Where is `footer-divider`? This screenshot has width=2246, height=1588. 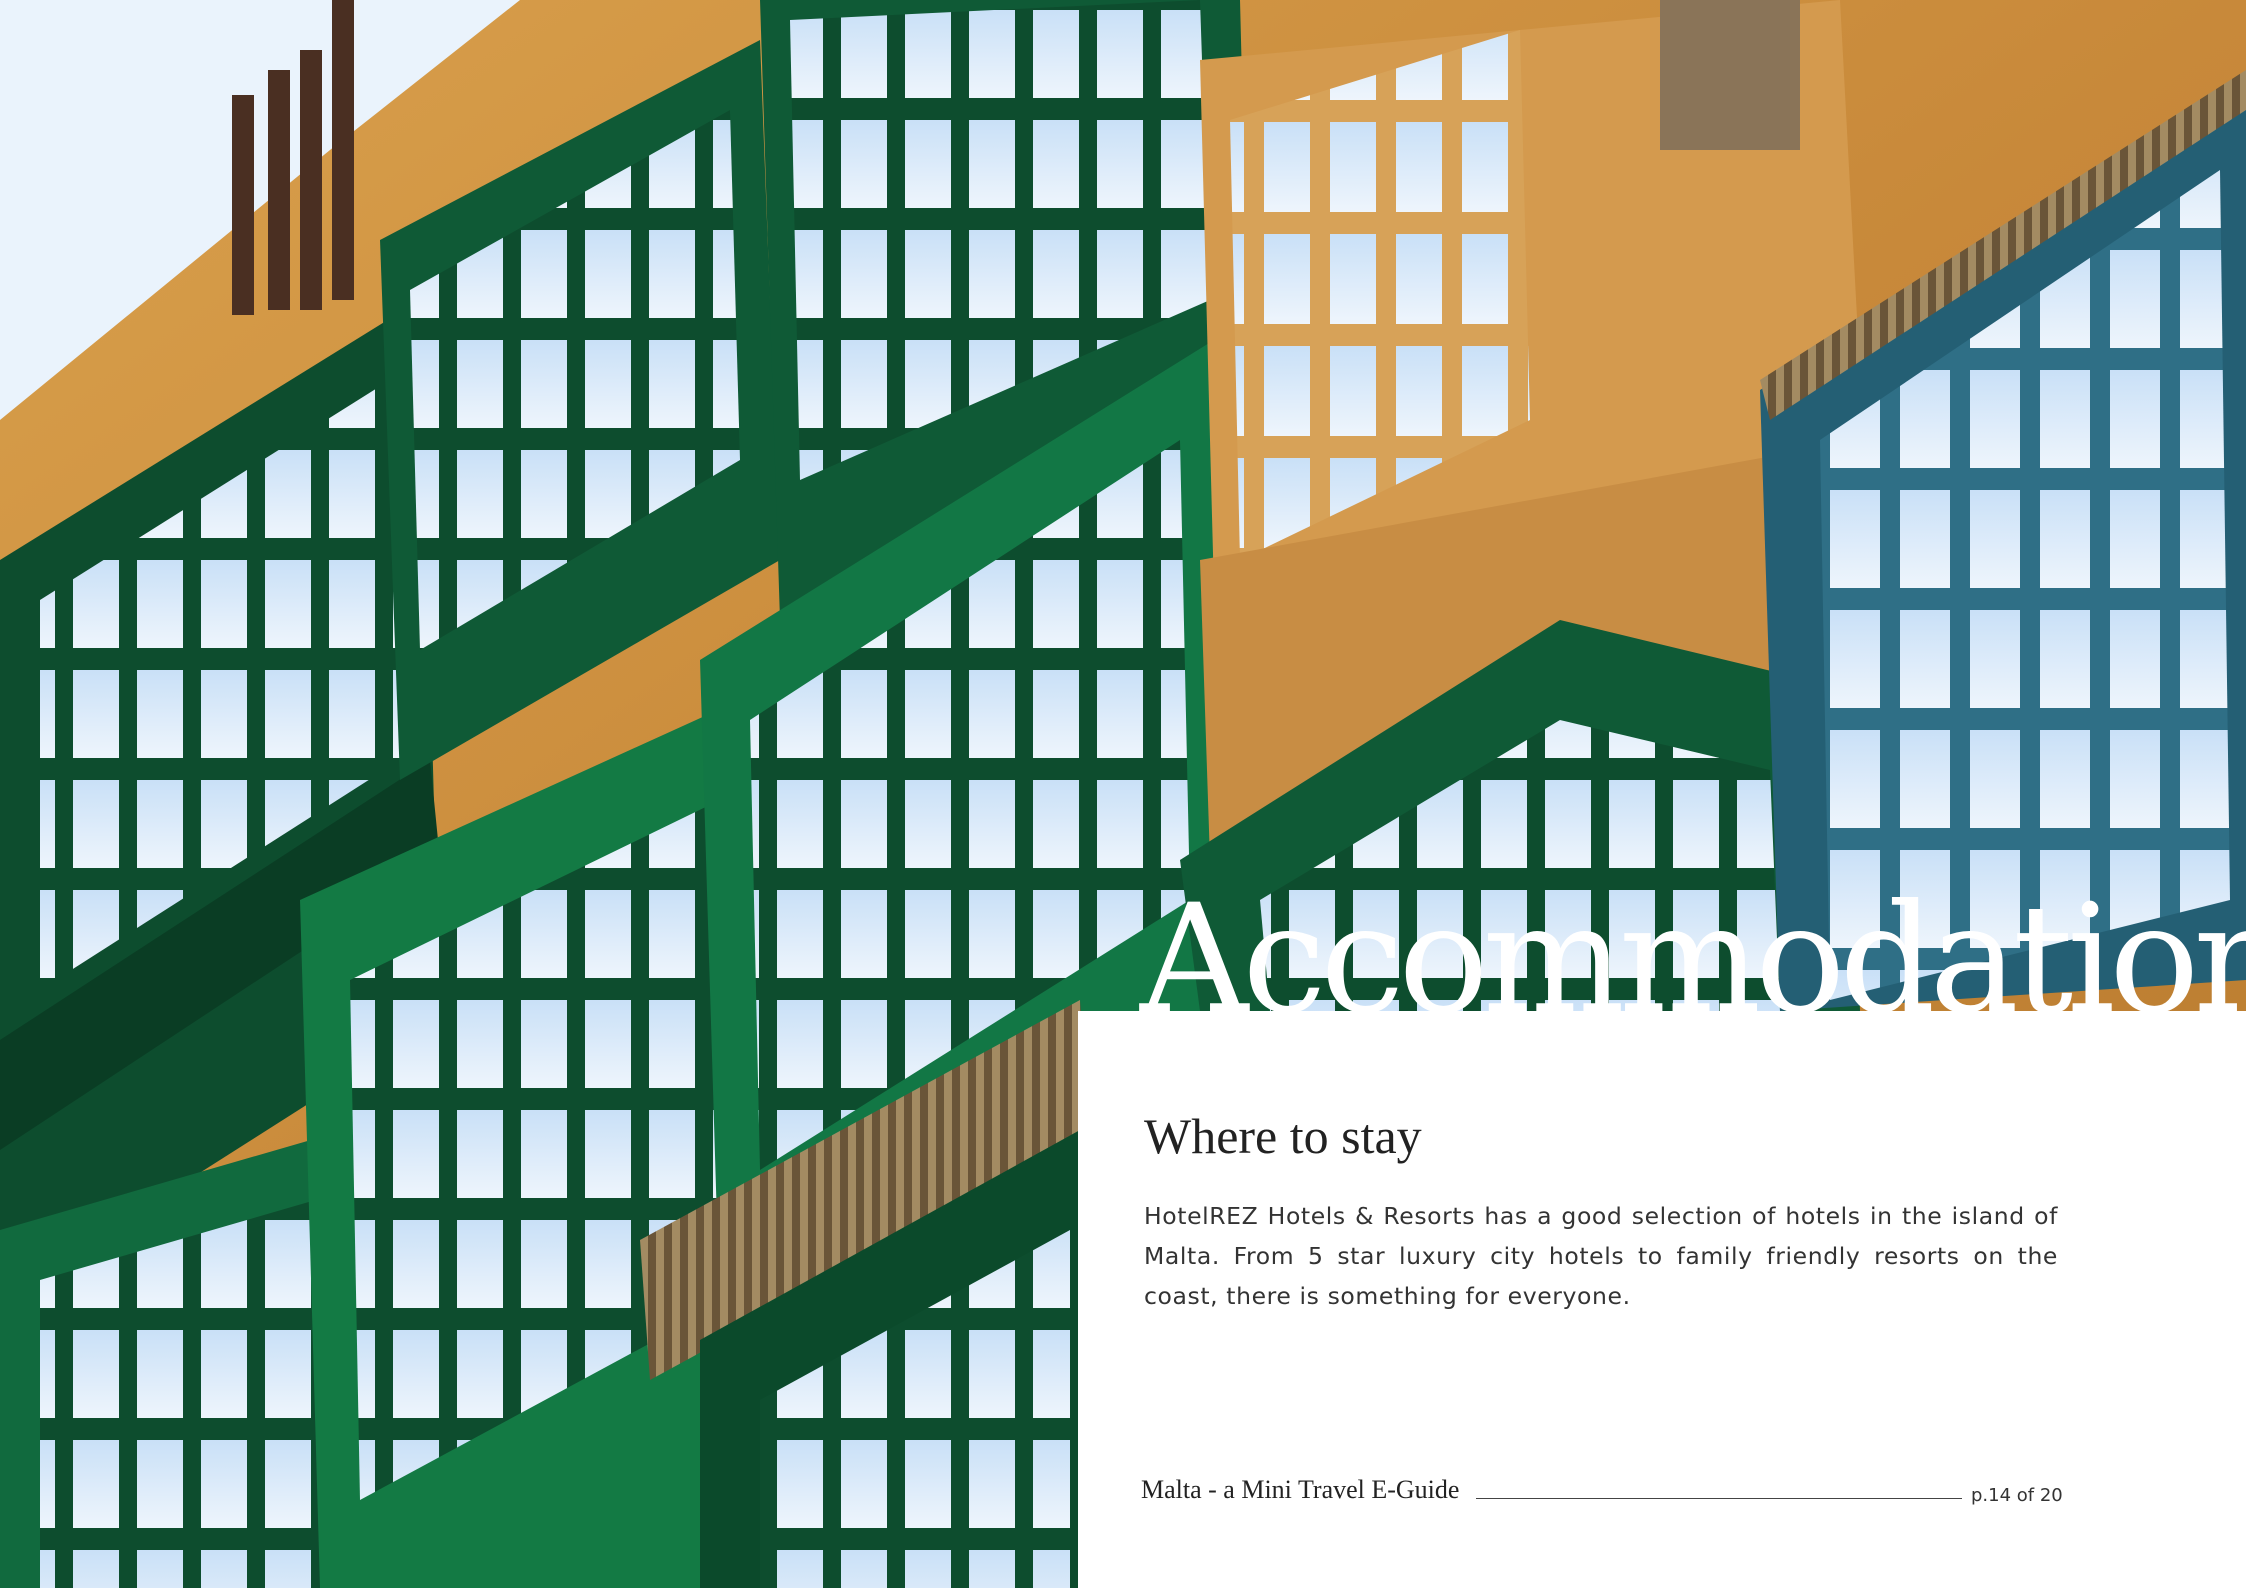
footer-divider is located at coordinates (1719, 1498).